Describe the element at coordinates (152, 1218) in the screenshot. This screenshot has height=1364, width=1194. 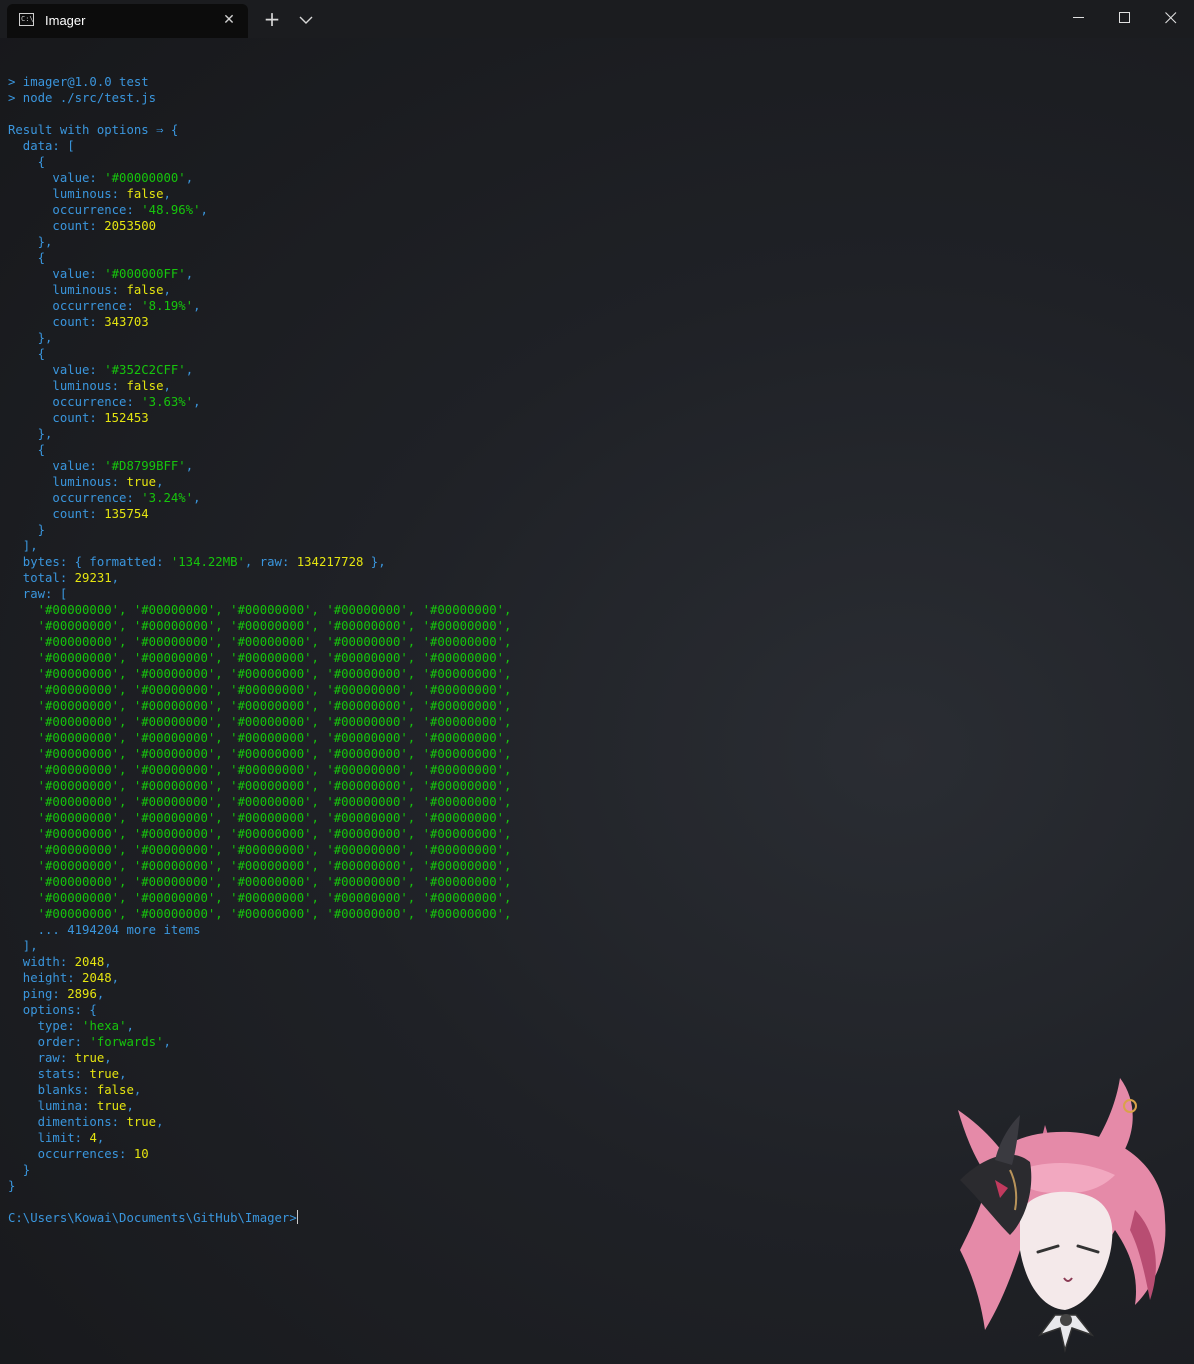
I see `shell-prompt: C:\Users\Kowai\Documents\GitHub\Imager>` at that location.